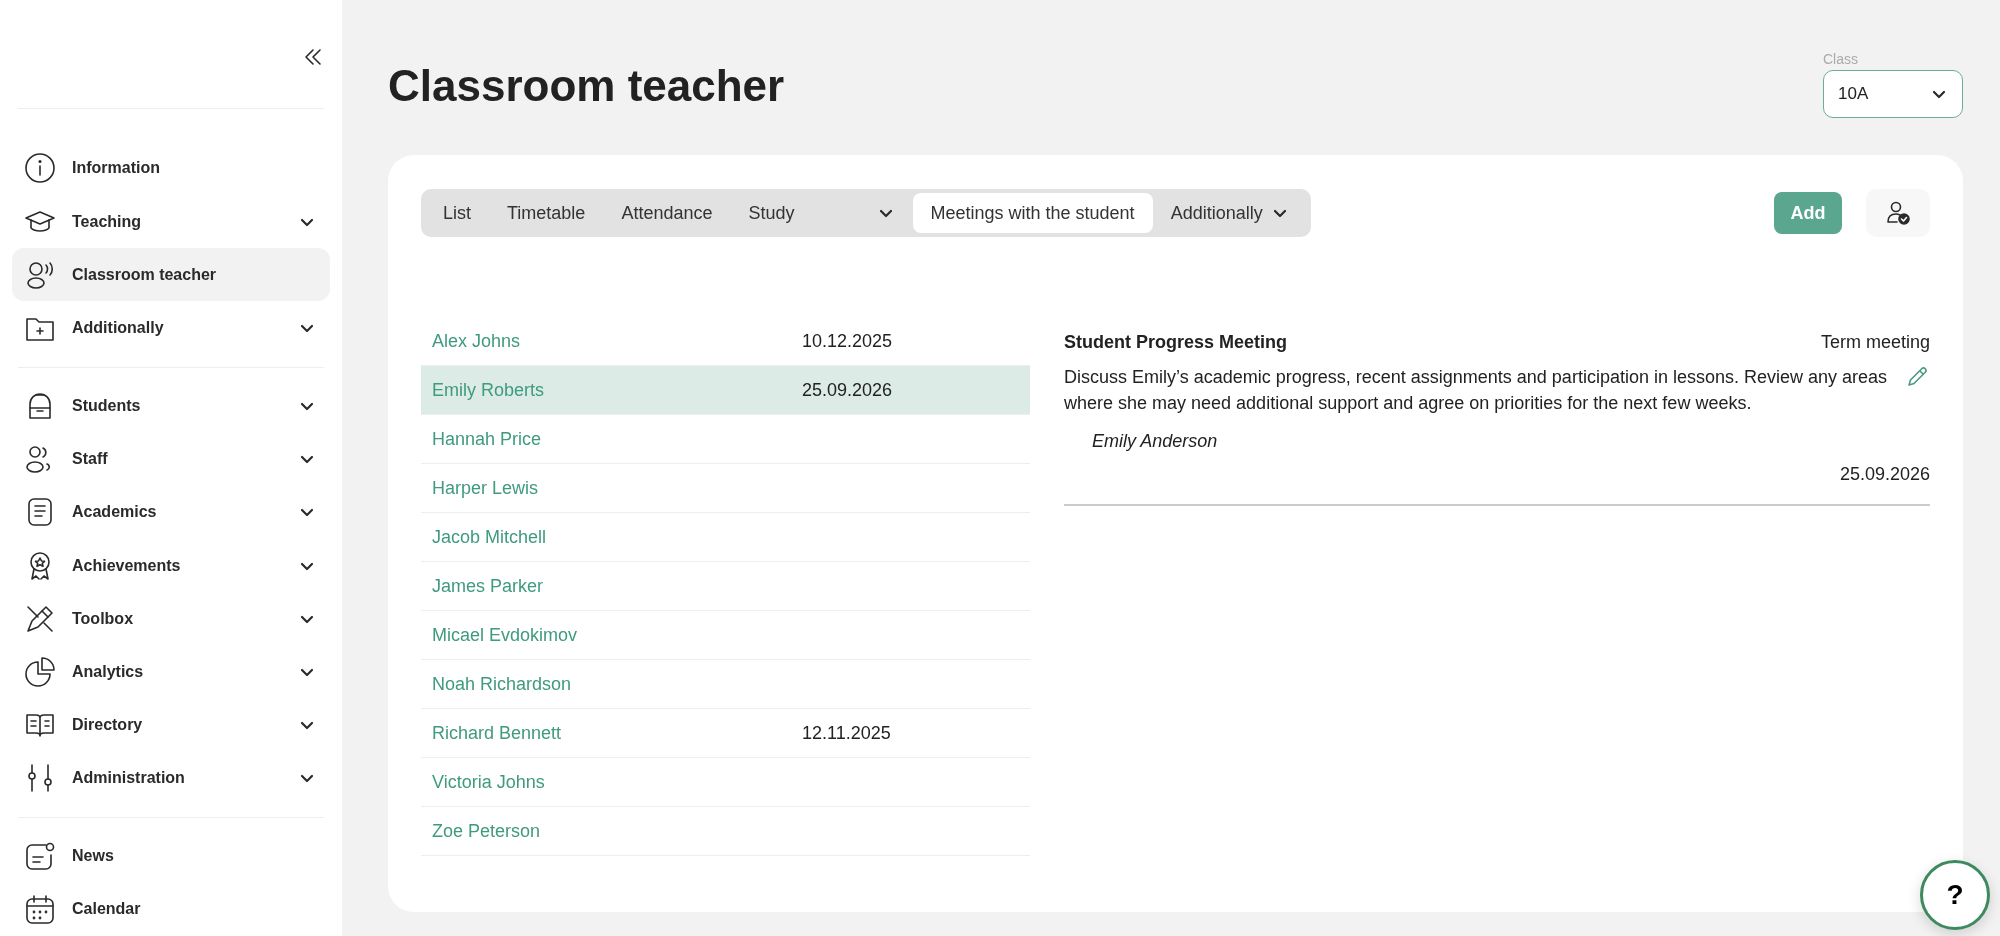 The image size is (2000, 936). What do you see at coordinates (725, 439) in the screenshot?
I see `student-row: Hannah Price` at bounding box center [725, 439].